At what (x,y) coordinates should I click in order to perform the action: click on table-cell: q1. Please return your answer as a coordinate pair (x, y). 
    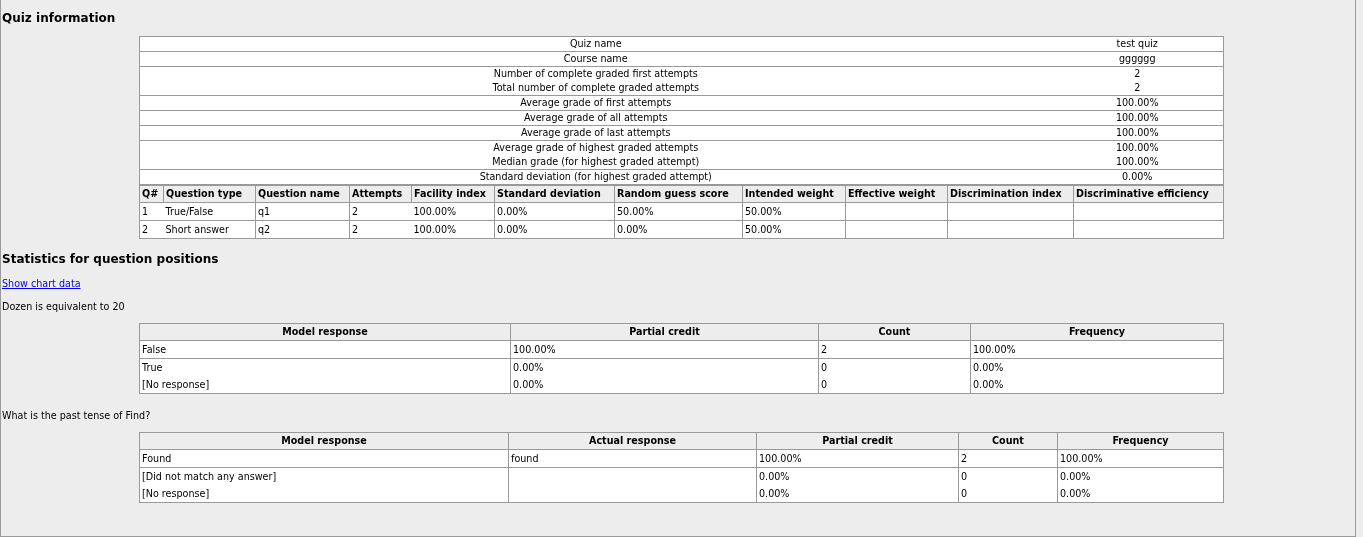
    Looking at the image, I should click on (302, 211).